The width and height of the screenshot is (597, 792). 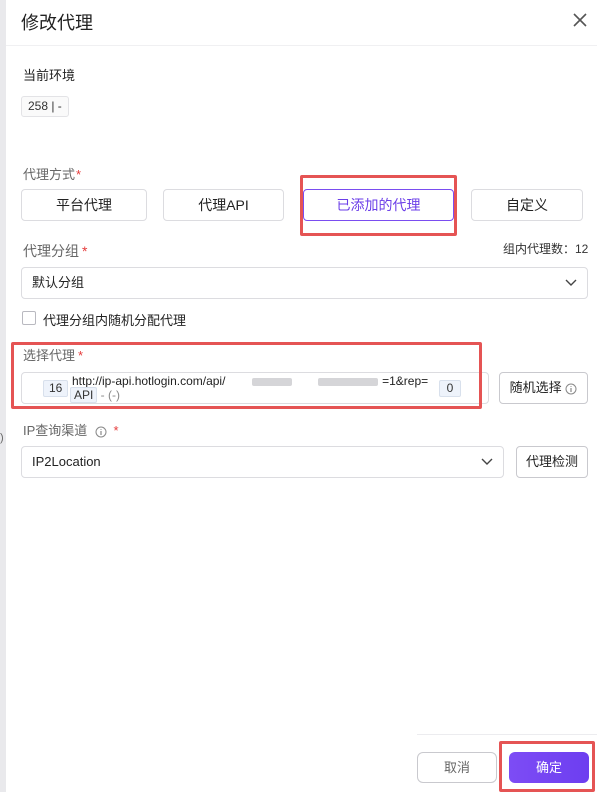 What do you see at coordinates (57, 23) in the screenshot?
I see `dialog-title: 修改代理` at bounding box center [57, 23].